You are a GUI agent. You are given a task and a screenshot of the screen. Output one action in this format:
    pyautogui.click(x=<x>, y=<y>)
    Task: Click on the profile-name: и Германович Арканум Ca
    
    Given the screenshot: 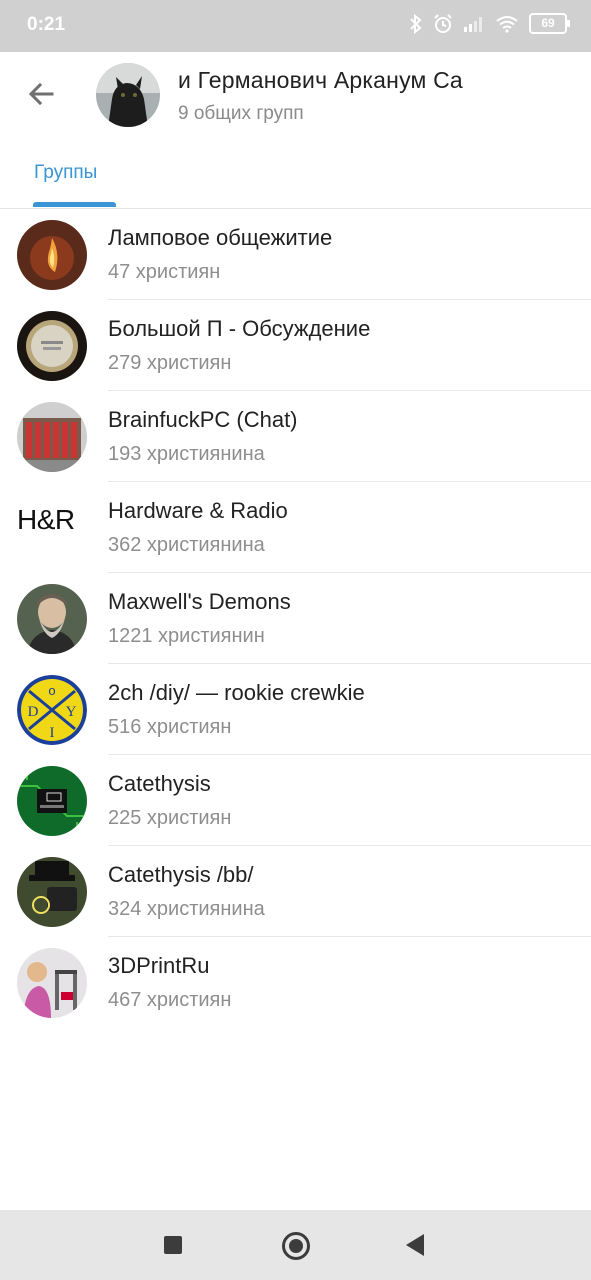 What is the action you would take?
    pyautogui.click(x=320, y=80)
    